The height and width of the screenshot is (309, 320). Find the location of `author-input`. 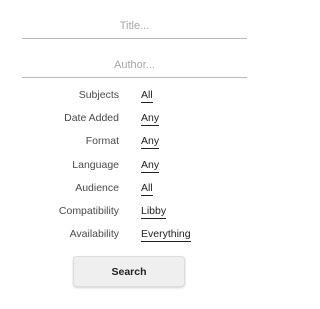

author-input is located at coordinates (134, 65).